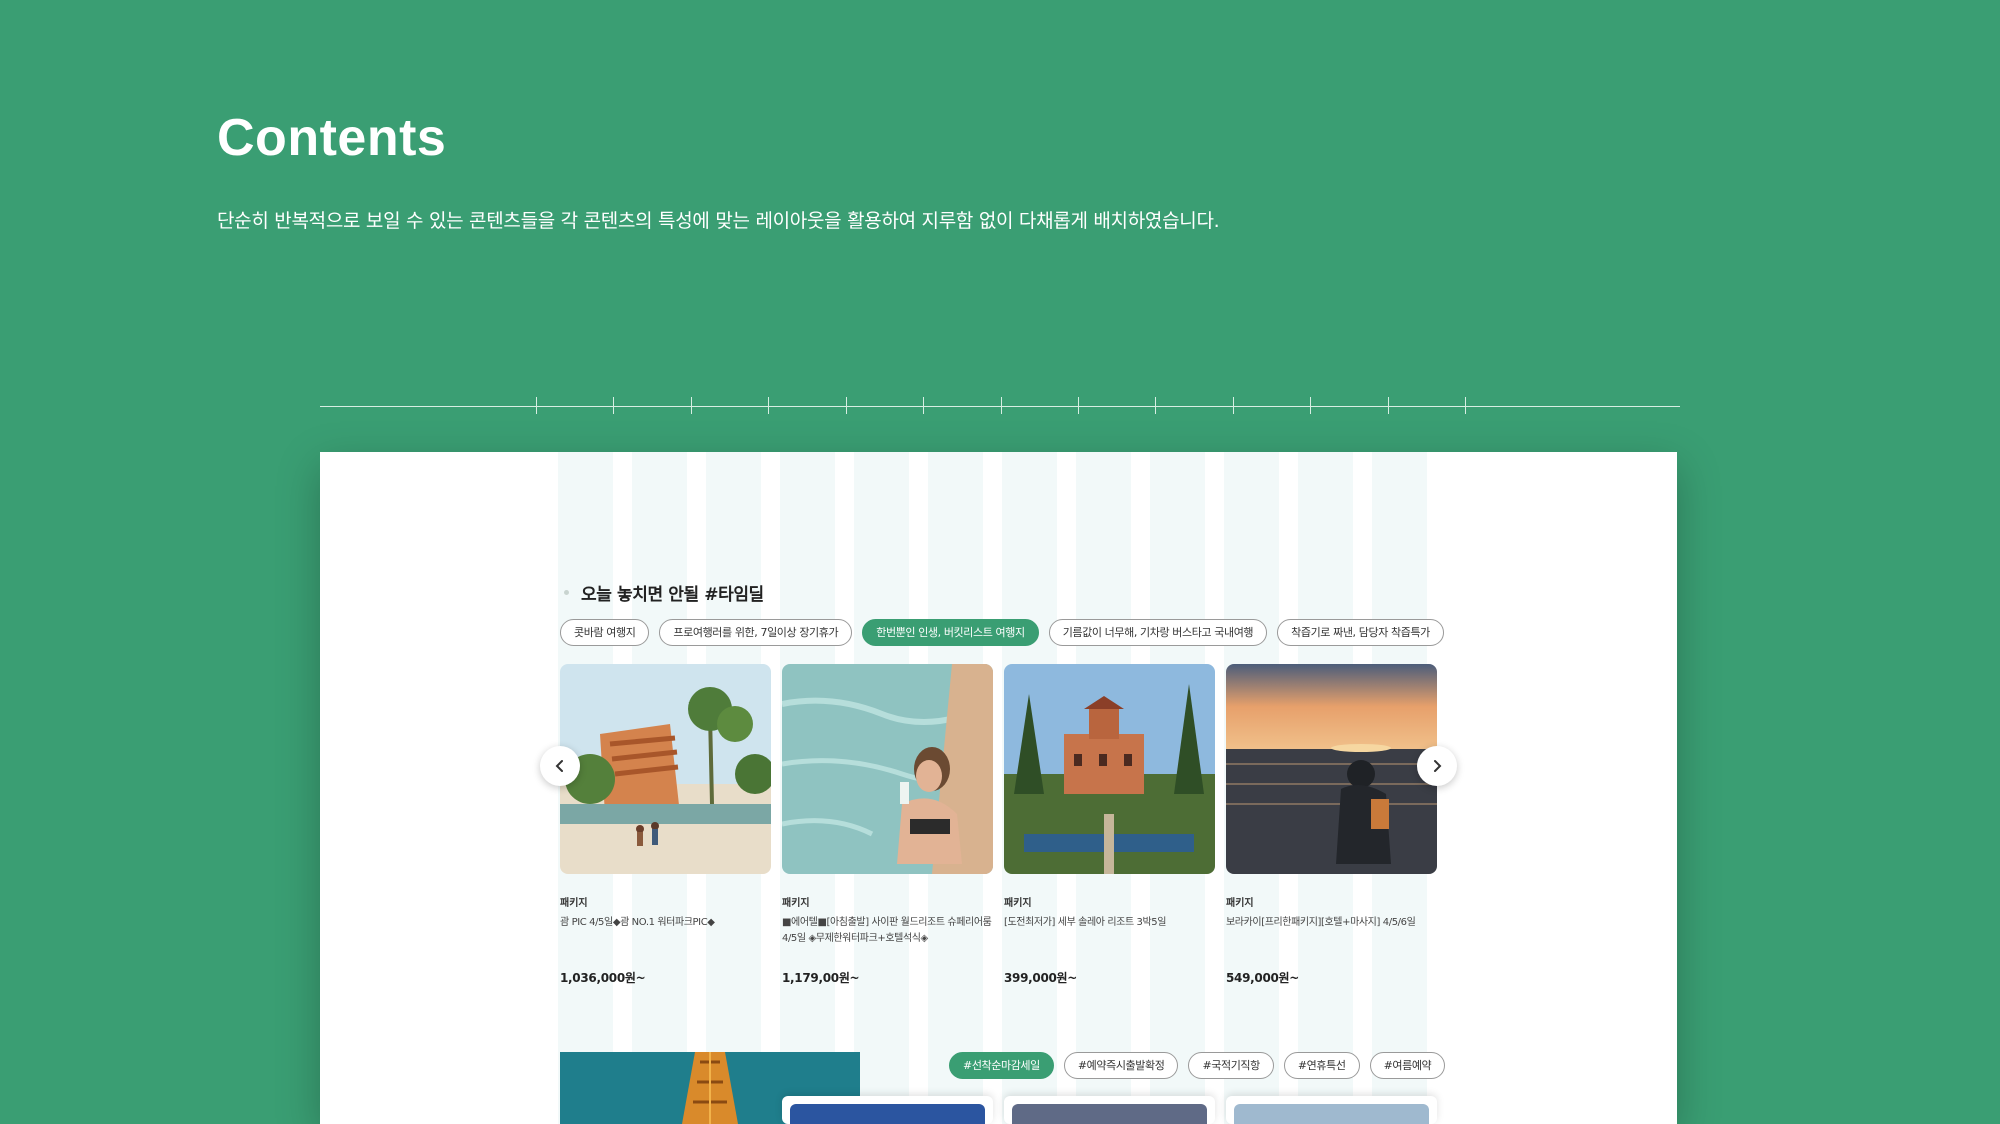 The image size is (2000, 1124). I want to click on carousel-prev-button, so click(560, 766).